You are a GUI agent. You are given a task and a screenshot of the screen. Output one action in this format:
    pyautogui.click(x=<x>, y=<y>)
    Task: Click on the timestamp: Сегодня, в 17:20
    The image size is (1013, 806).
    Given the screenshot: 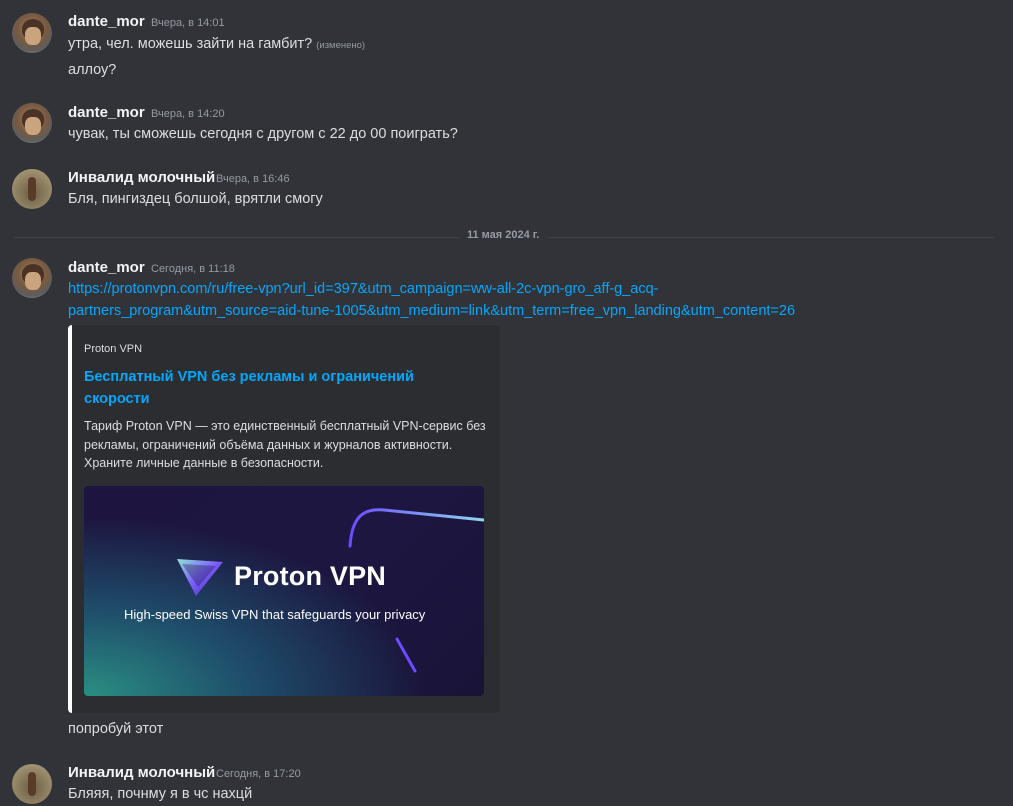 What is the action you would take?
    pyautogui.click(x=258, y=774)
    